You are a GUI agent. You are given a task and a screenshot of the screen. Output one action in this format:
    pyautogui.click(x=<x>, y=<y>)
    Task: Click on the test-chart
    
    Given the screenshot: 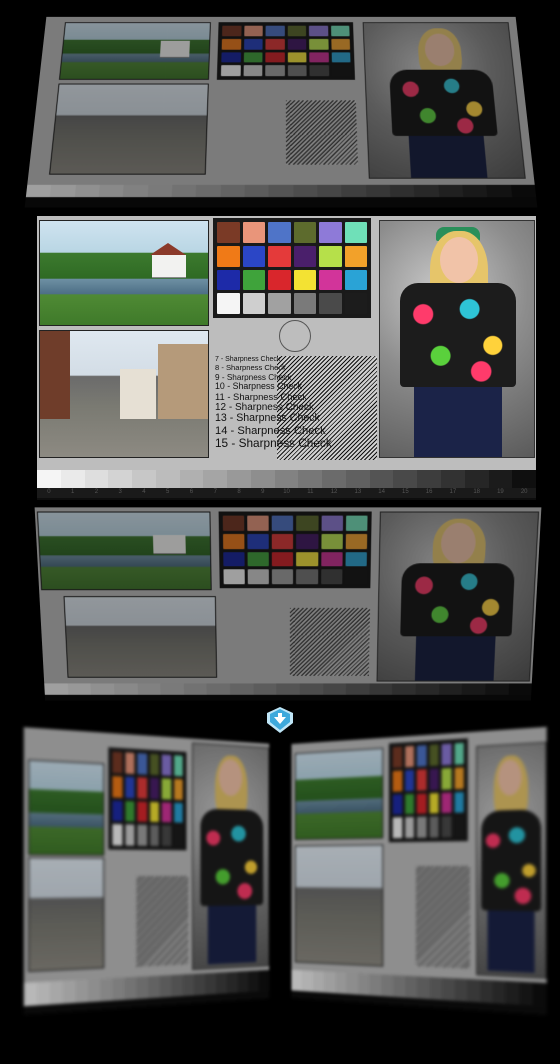 What is the action you would take?
    pyautogui.click(x=281, y=100)
    